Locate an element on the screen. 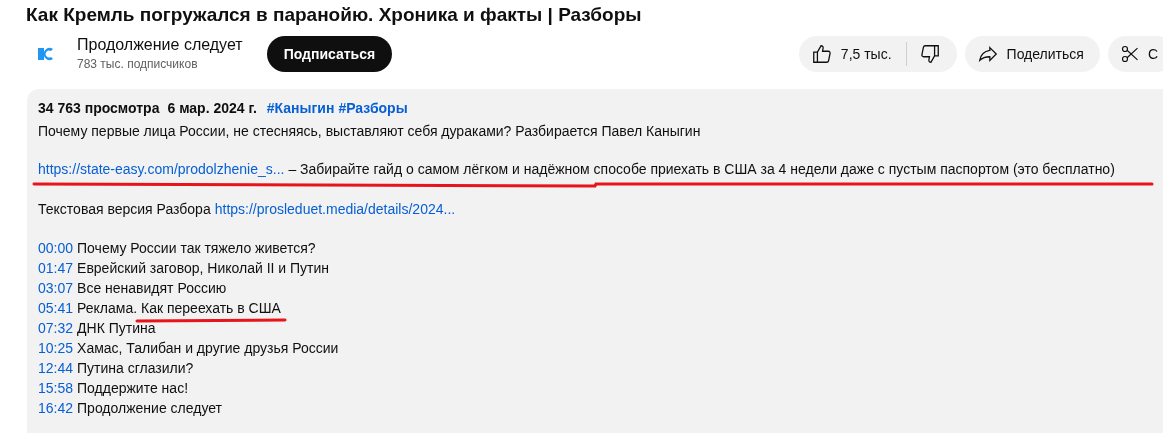  view-count: 34 763 просмотра is located at coordinates (99, 108).